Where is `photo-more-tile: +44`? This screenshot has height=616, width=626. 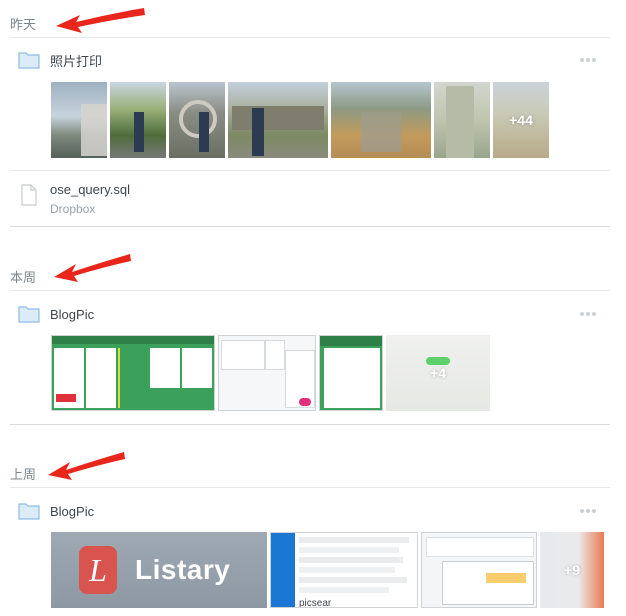
photo-more-tile: +44 is located at coordinates (521, 120).